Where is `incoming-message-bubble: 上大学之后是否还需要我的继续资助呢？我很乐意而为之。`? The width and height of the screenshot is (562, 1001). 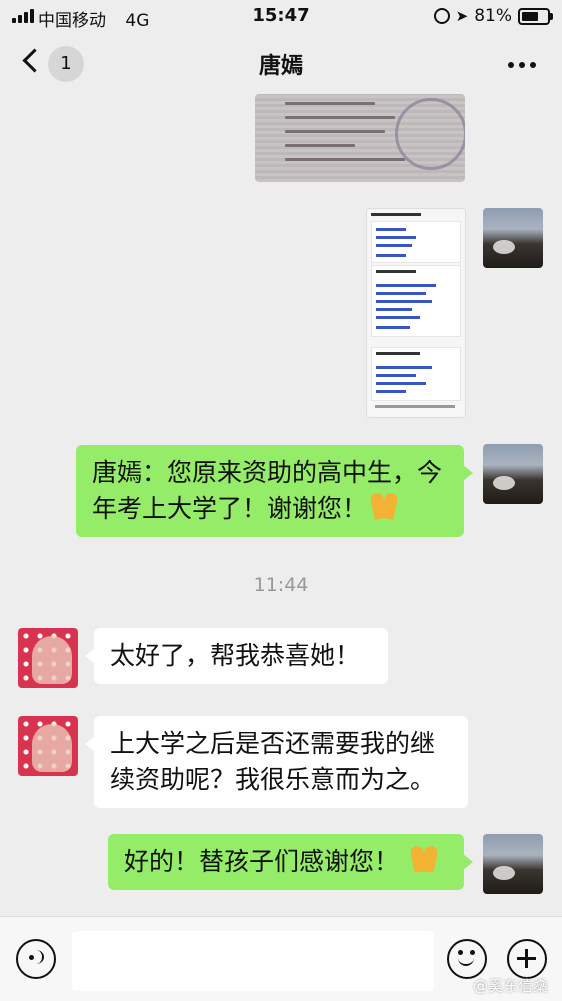 incoming-message-bubble: 上大学之后是否还需要我的继续资助呢？我很乐意而为之。 is located at coordinates (276, 762).